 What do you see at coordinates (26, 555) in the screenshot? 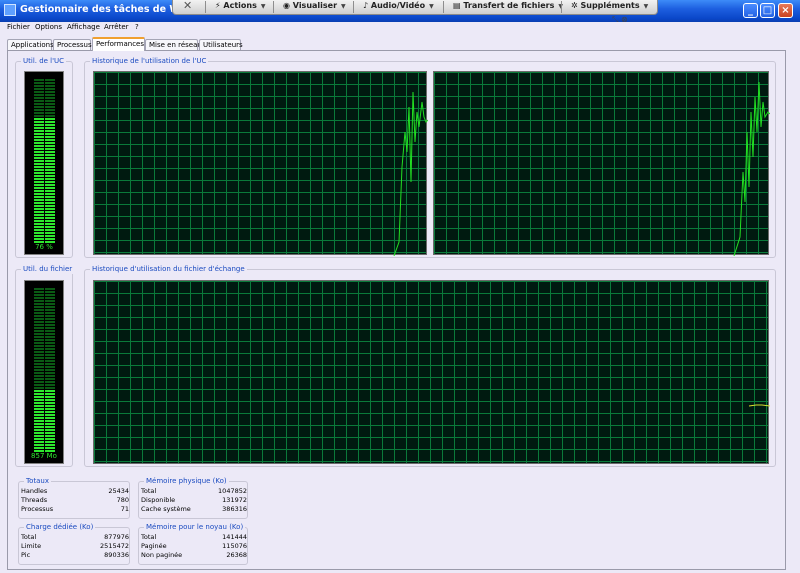
I see `stat-label: Pic` at bounding box center [26, 555].